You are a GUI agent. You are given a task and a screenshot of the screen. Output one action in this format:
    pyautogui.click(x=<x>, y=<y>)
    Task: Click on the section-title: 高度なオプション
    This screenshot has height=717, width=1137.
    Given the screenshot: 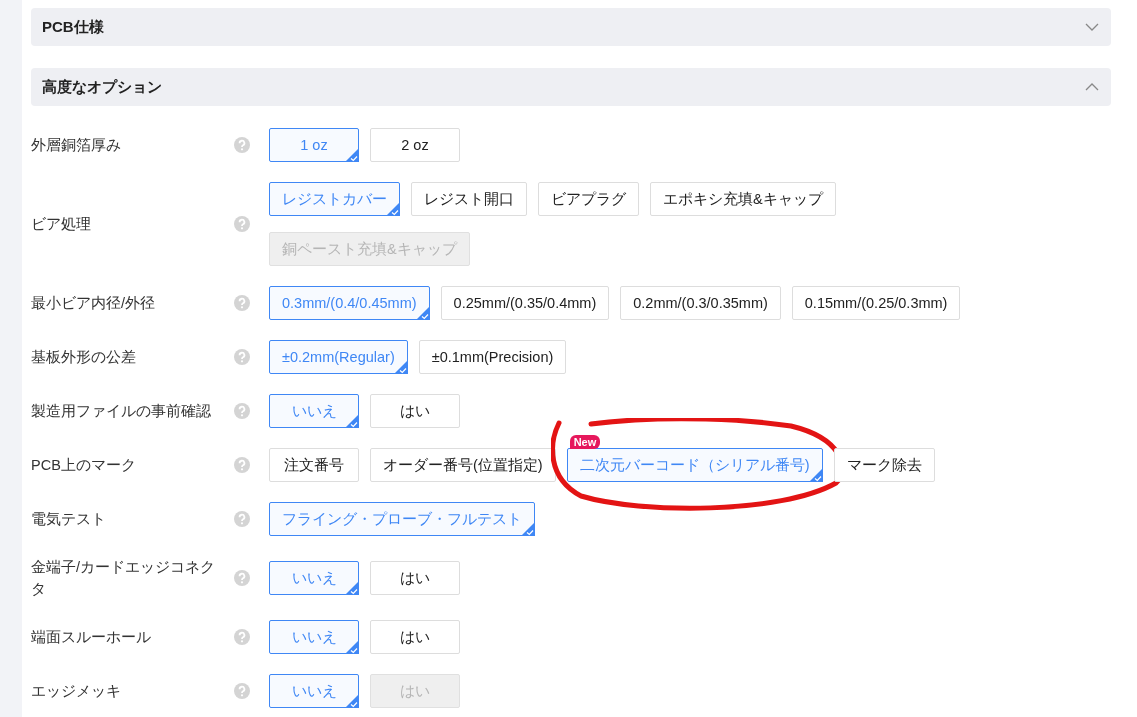 What is the action you would take?
    pyautogui.click(x=102, y=87)
    